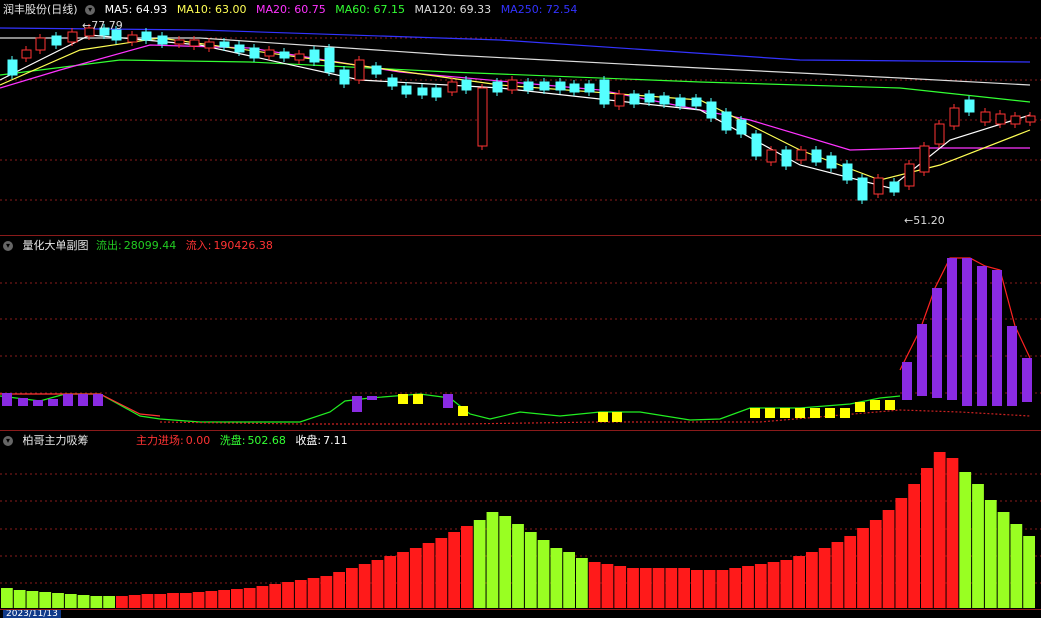 This screenshot has width=1041, height=618. What do you see at coordinates (370, 9) in the screenshot?
I see `ma60-label: MA60: 67.15` at bounding box center [370, 9].